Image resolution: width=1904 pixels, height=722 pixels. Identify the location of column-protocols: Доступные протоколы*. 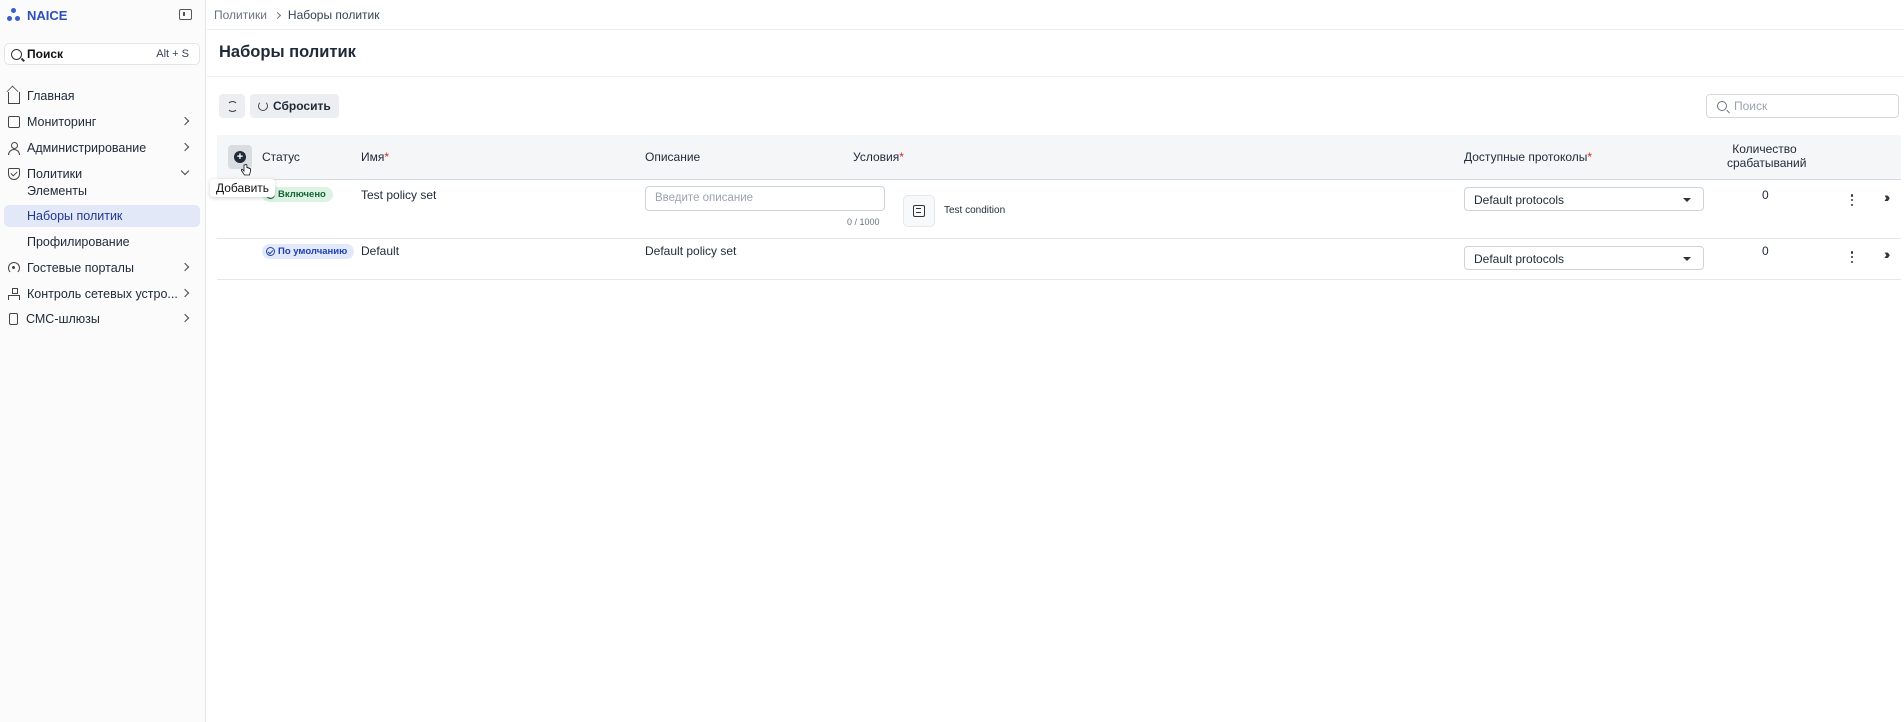
(1528, 157).